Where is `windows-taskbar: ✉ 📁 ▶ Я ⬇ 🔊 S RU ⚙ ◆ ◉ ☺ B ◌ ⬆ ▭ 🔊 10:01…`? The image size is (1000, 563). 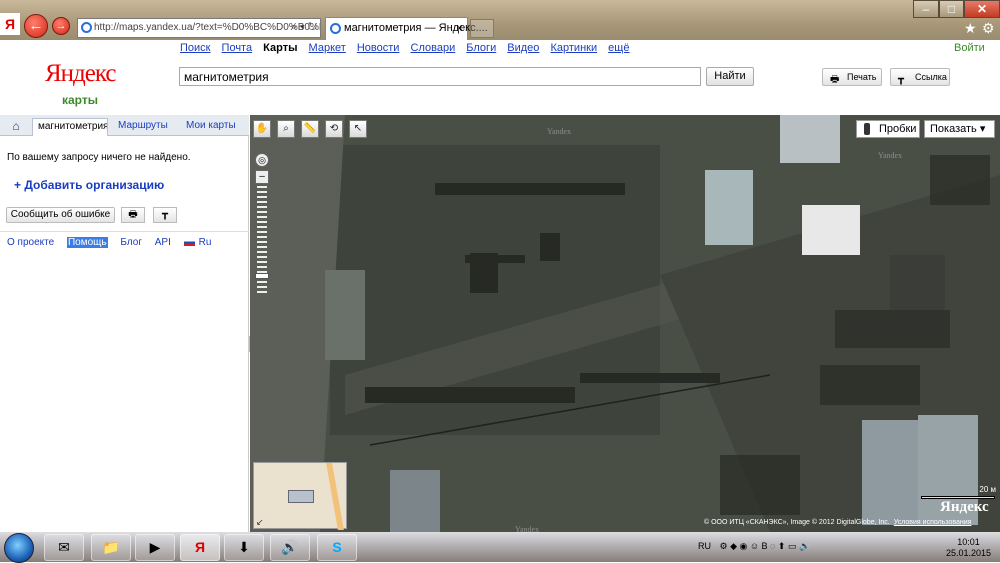 windows-taskbar: ✉ 📁 ▶ Я ⬇ 🔊 S RU ⚙ ◆ ◉ ☺ B ◌ ⬆ ▭ 🔊 10:01… is located at coordinates (500, 547).